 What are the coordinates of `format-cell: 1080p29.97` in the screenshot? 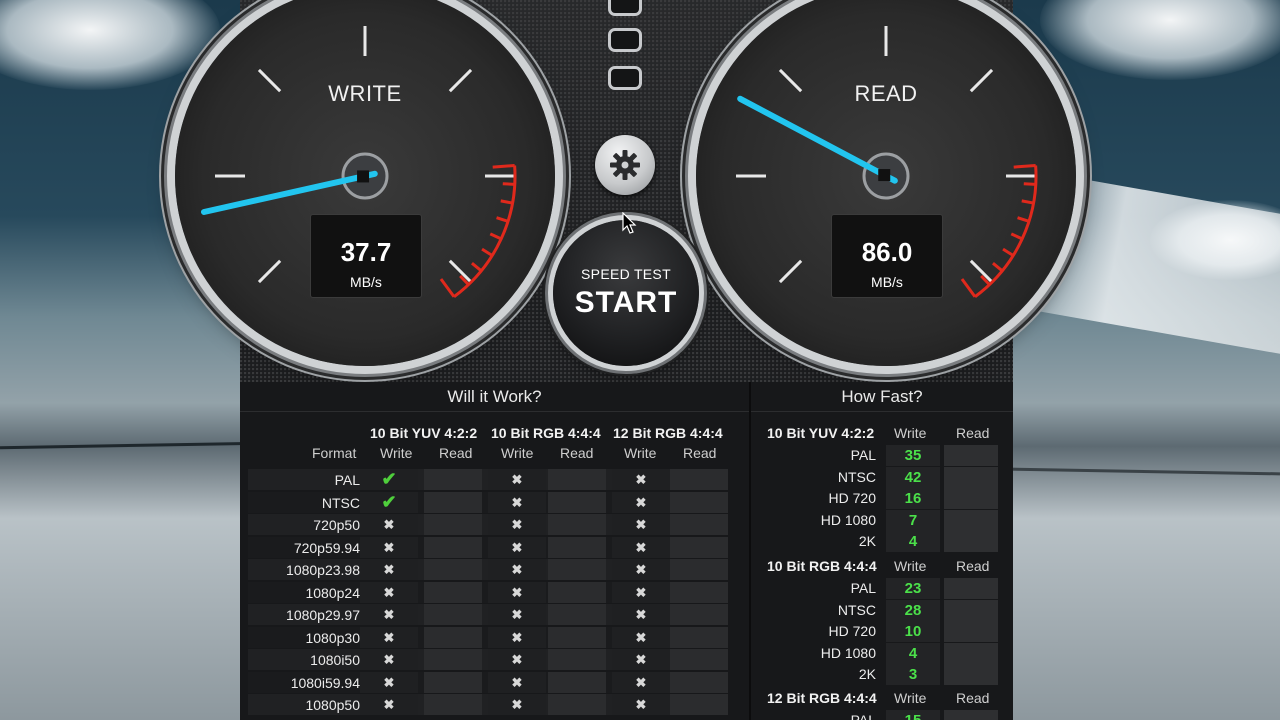 It's located at (323, 615).